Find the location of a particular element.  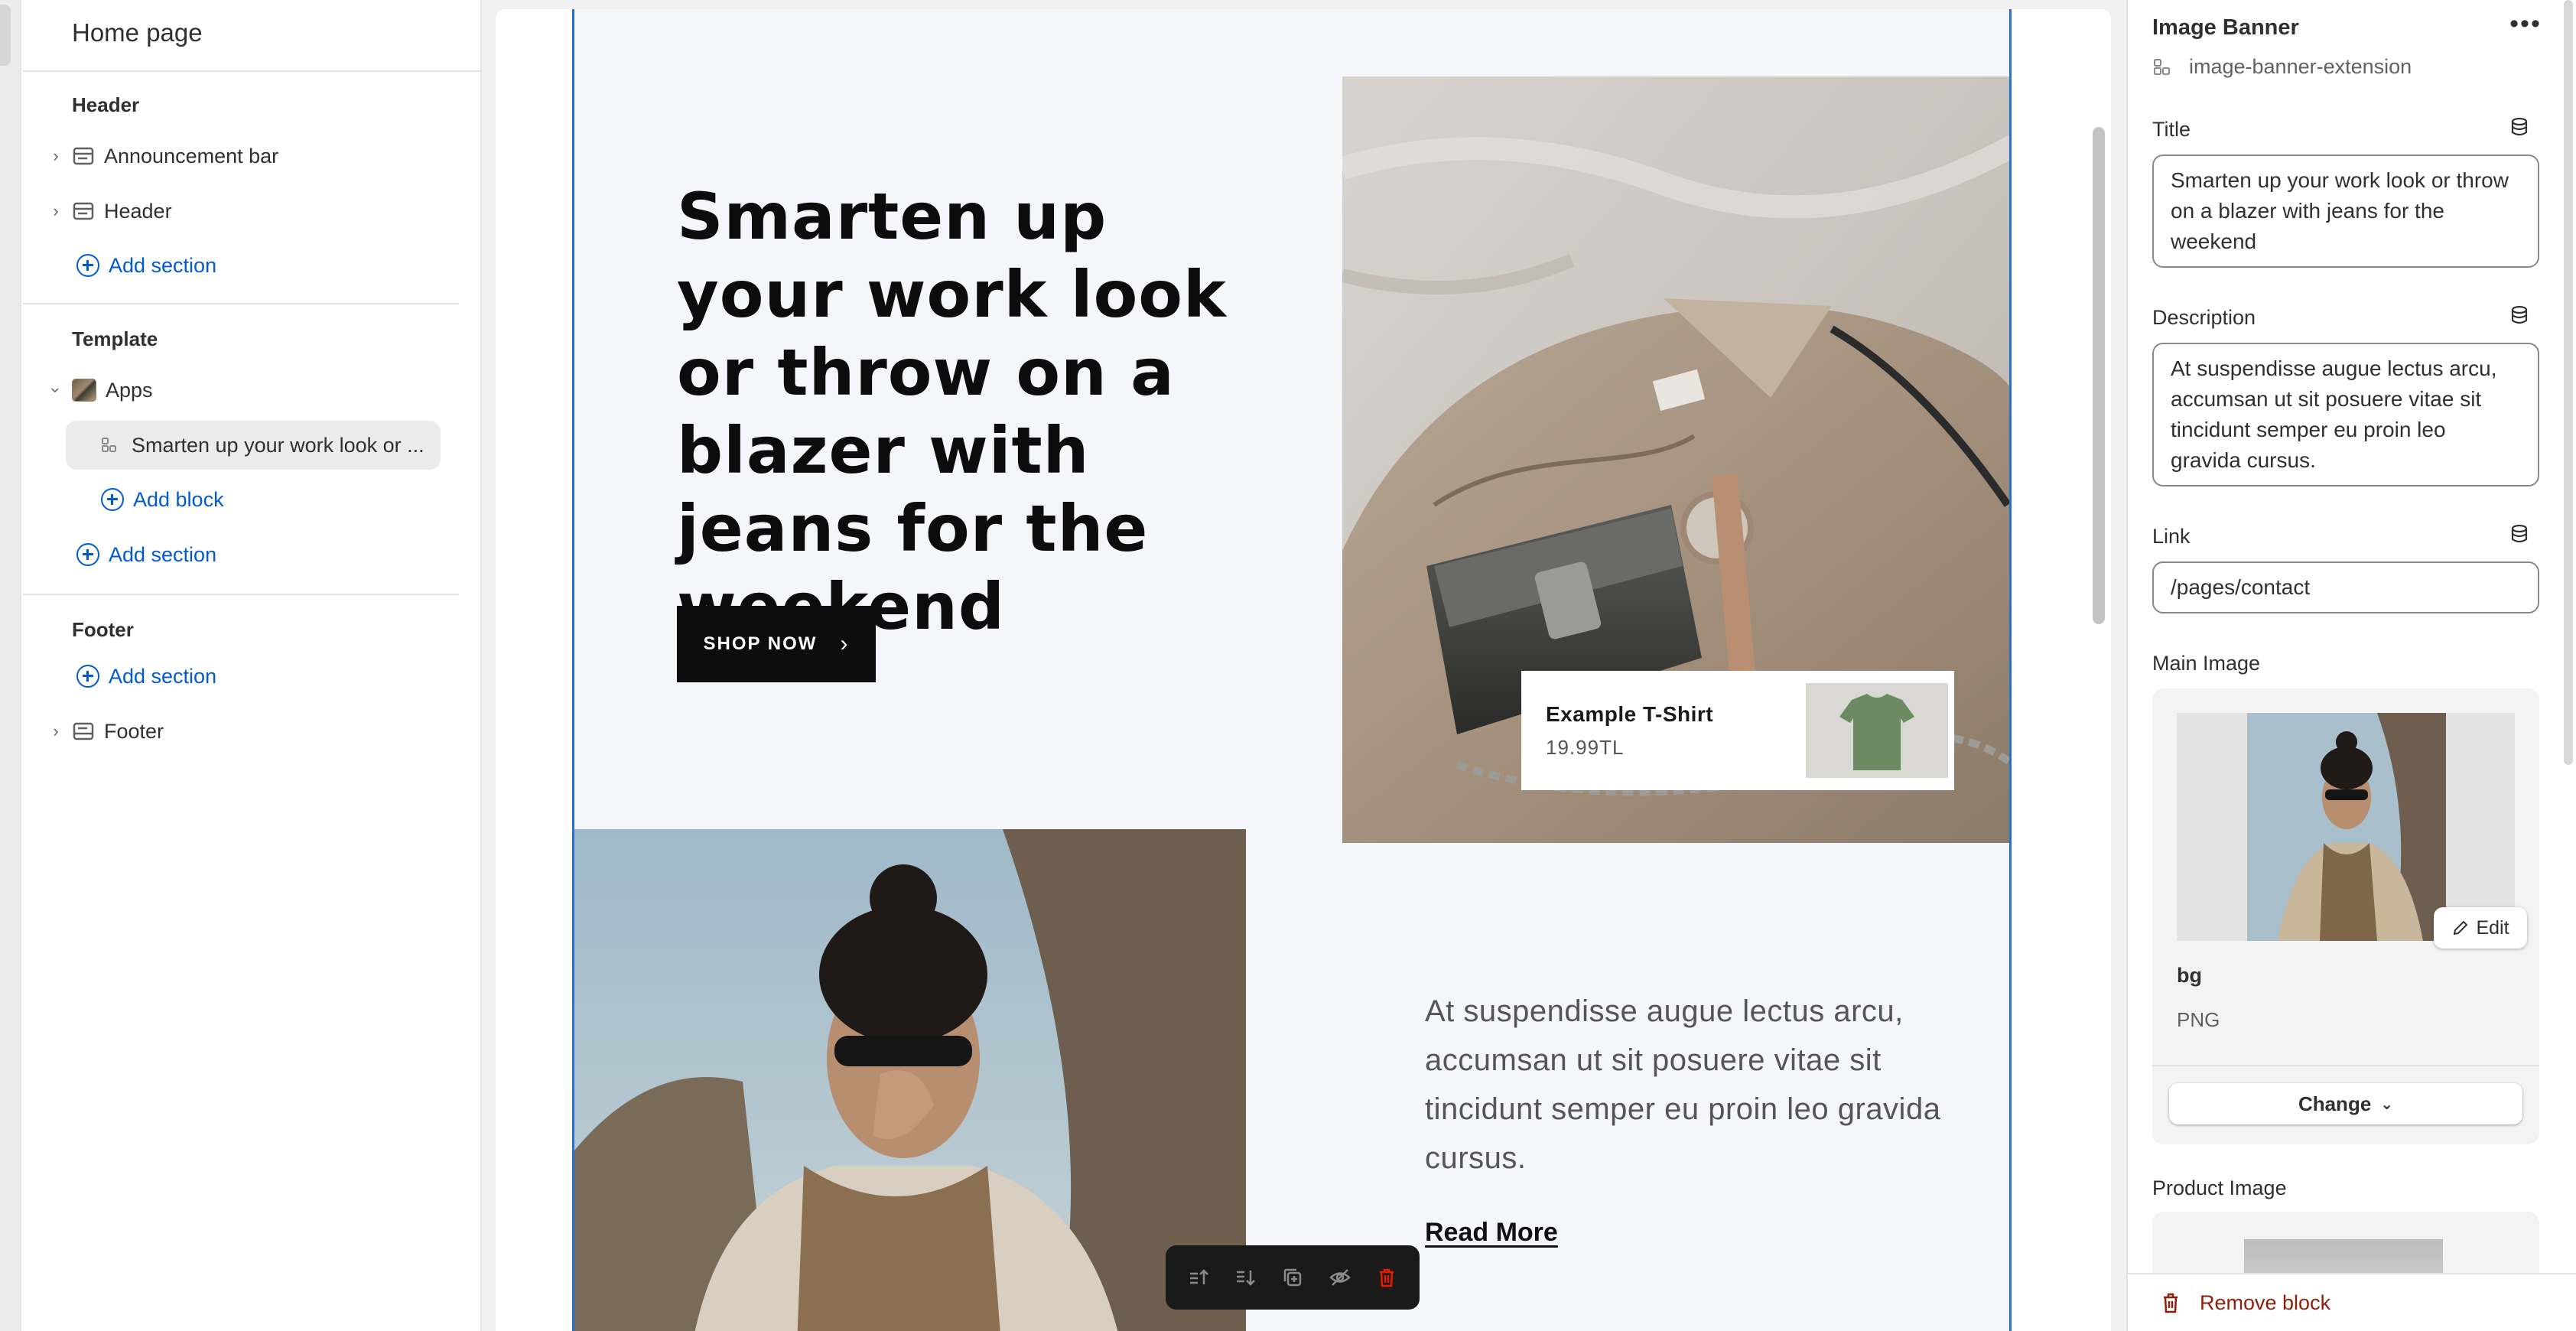

tshirt-image is located at coordinates (1877, 730).